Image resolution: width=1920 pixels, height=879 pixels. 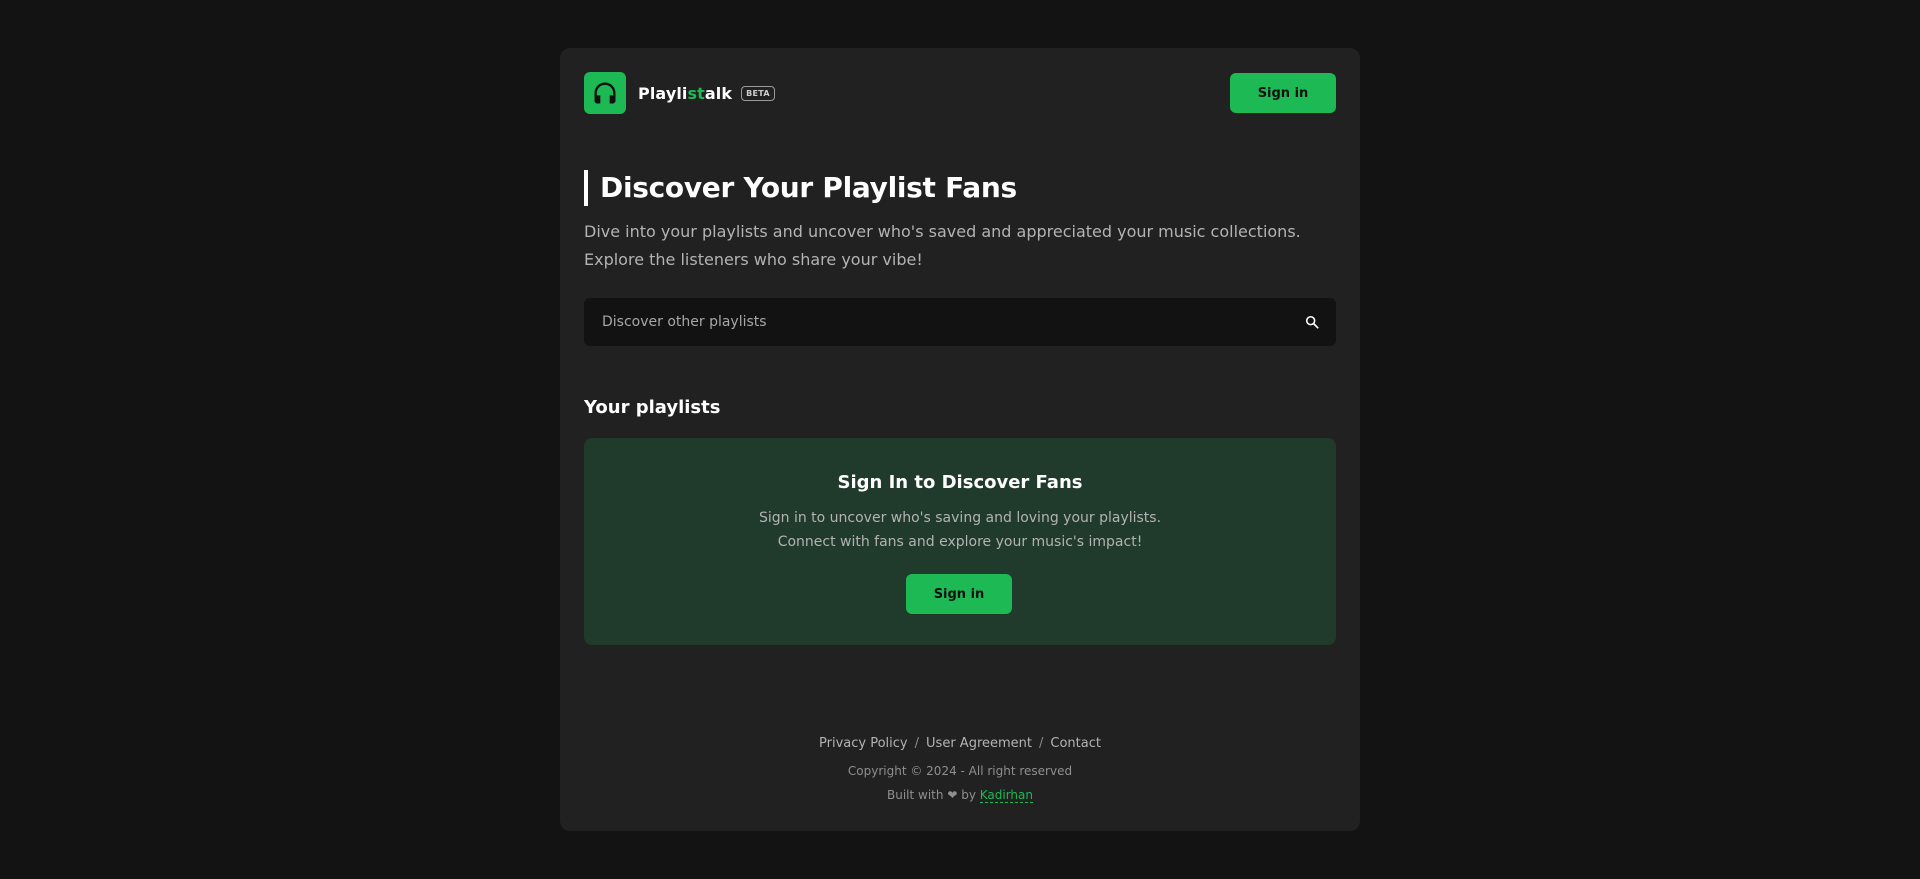 I want to click on header: Playlistalk BETA Sign in, so click(x=960, y=93).